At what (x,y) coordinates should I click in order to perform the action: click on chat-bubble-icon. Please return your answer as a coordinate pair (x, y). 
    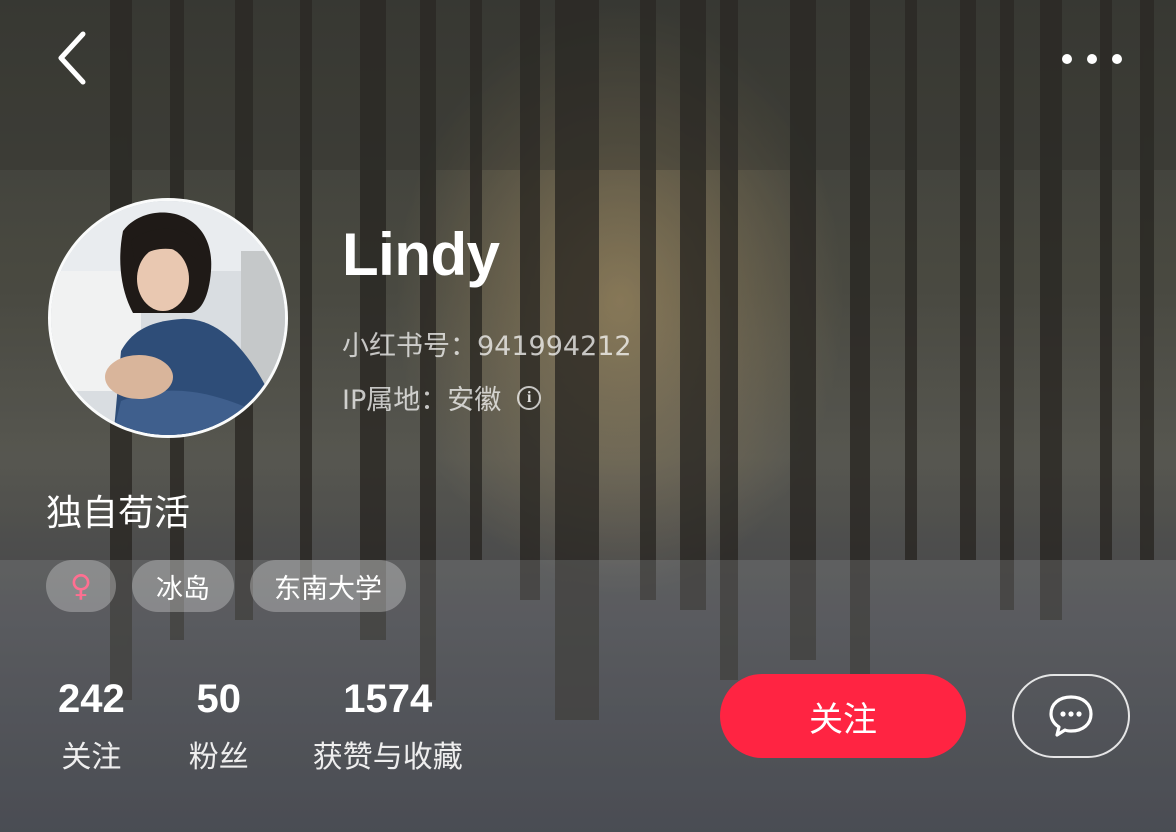
    Looking at the image, I should click on (1071, 716).